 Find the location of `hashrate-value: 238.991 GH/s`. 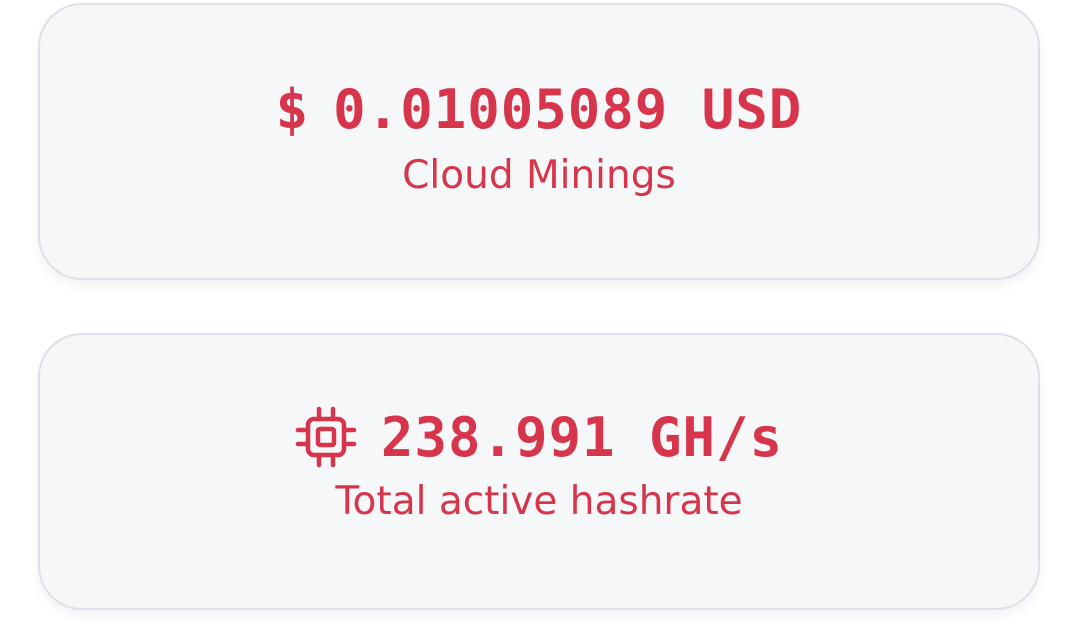

hashrate-value: 238.991 GH/s is located at coordinates (582, 437).